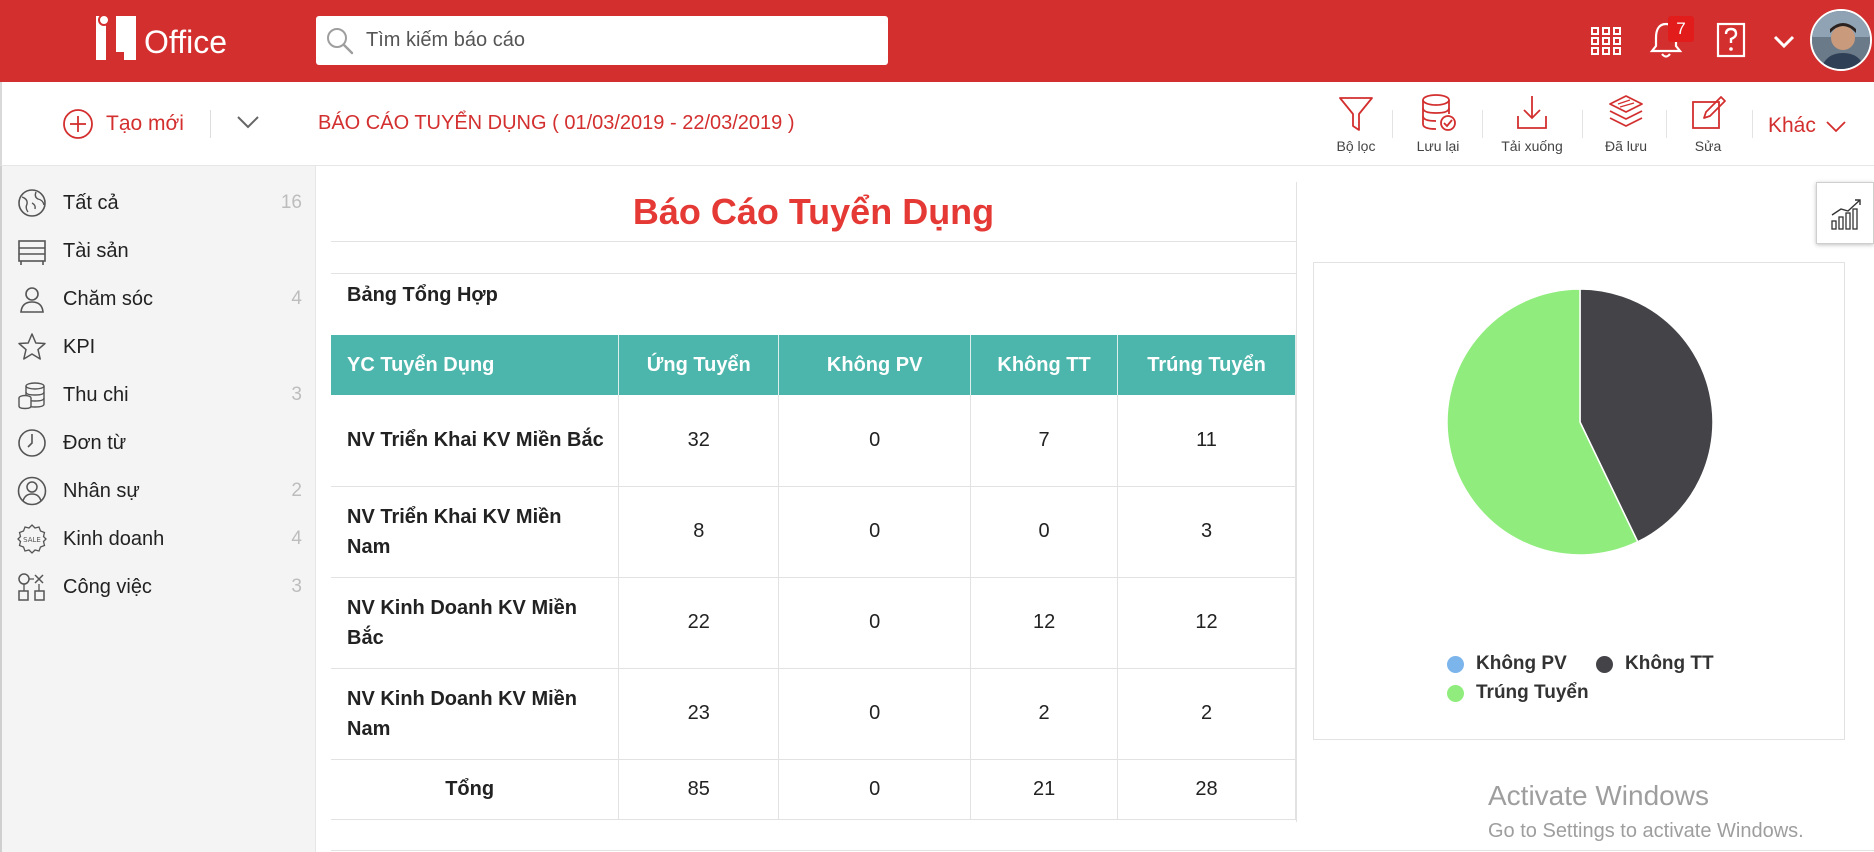 The height and width of the screenshot is (852, 1874). What do you see at coordinates (699, 441) in the screenshot?
I see `applied-cell: 32` at bounding box center [699, 441].